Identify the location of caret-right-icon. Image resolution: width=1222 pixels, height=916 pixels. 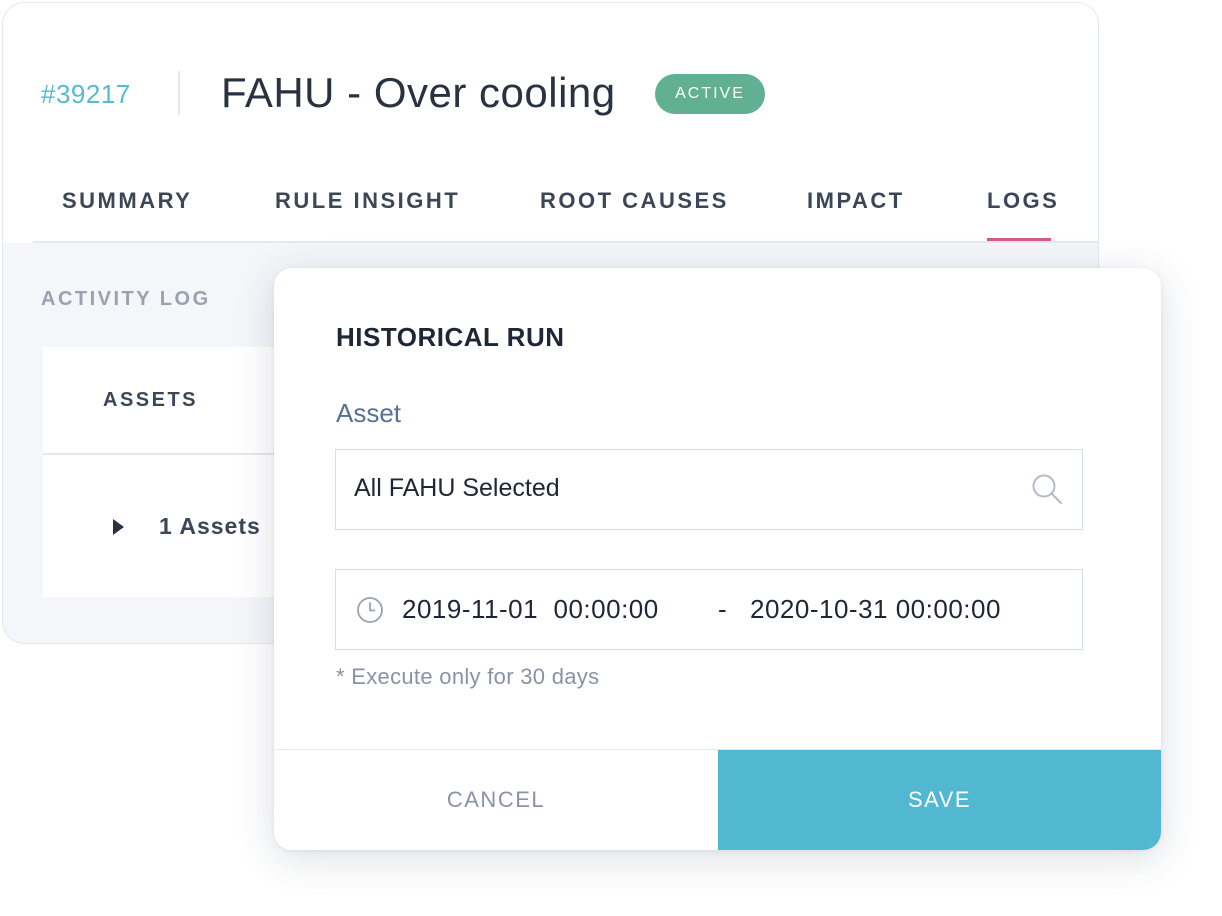
(118, 527).